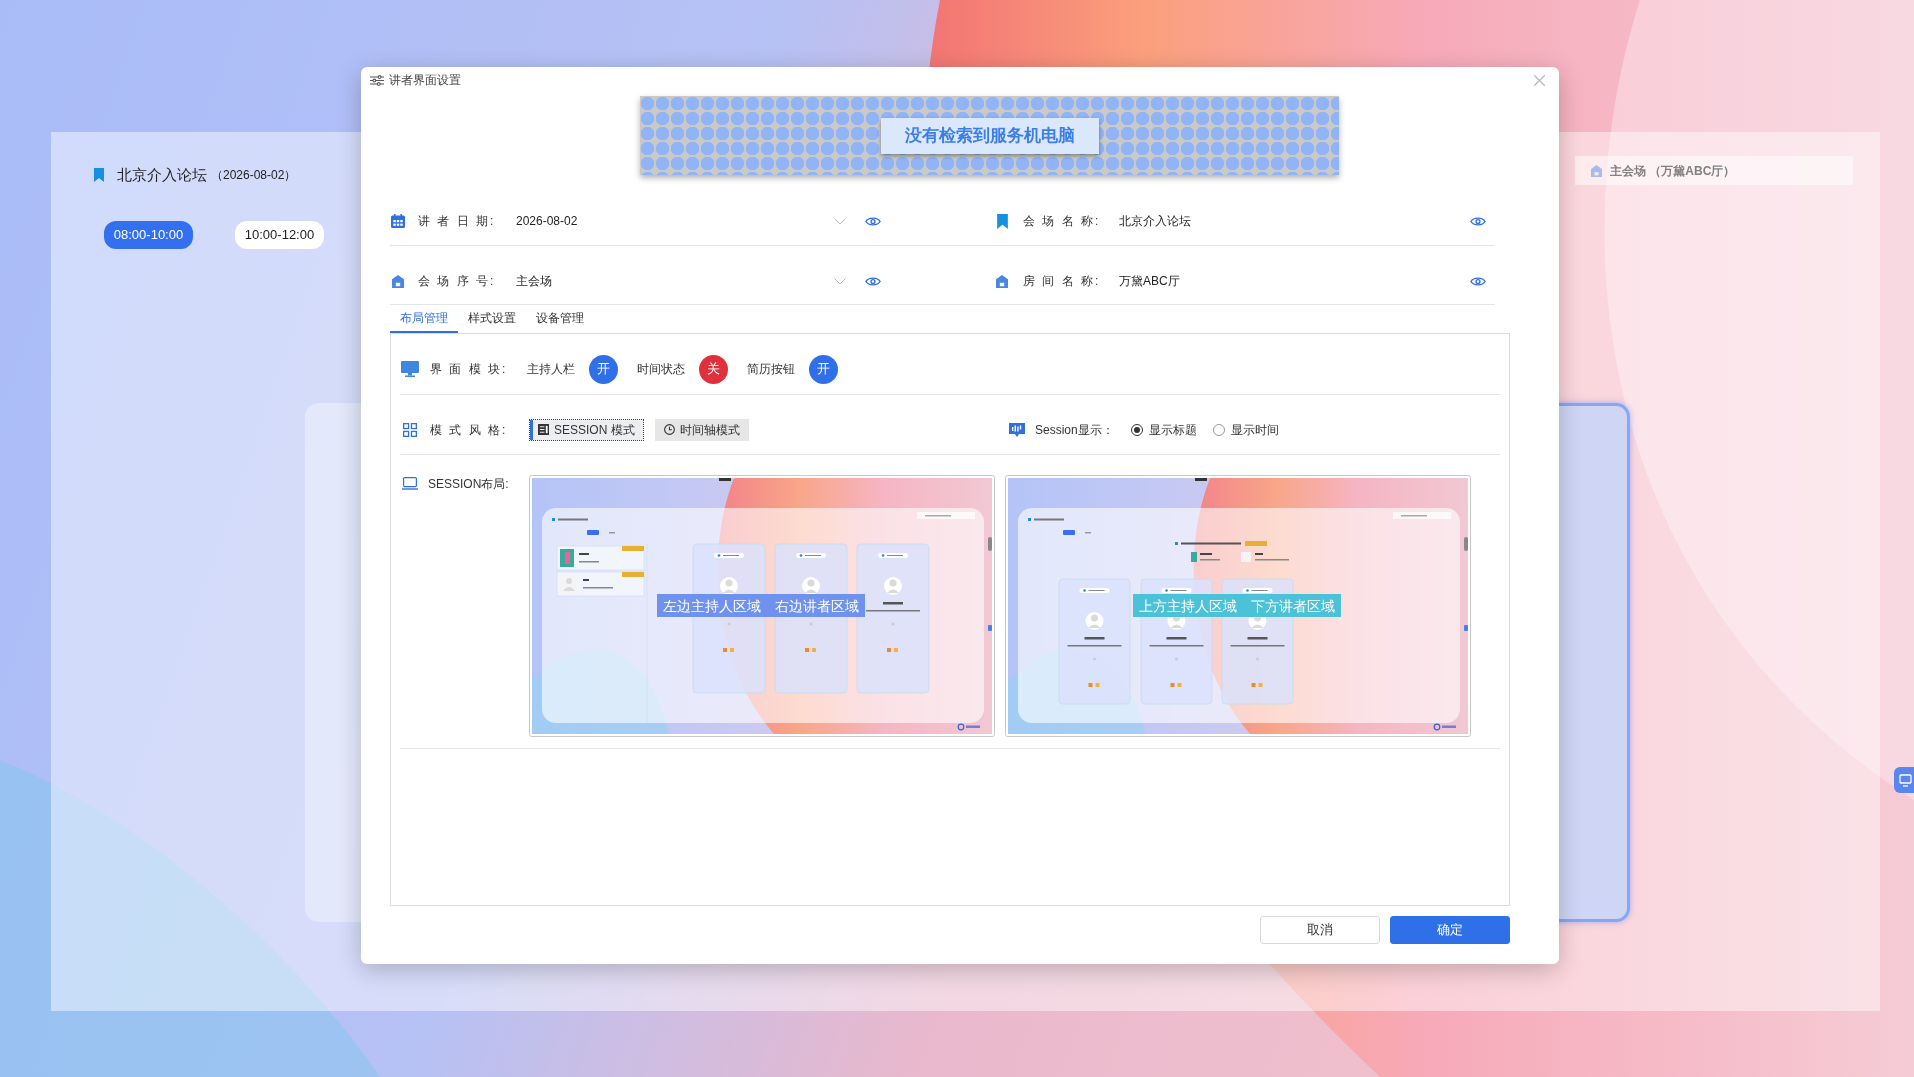 Image resolution: width=1914 pixels, height=1077 pixels. Describe the element at coordinates (424, 319) in the screenshot. I see `tab: 布局管理` at that location.